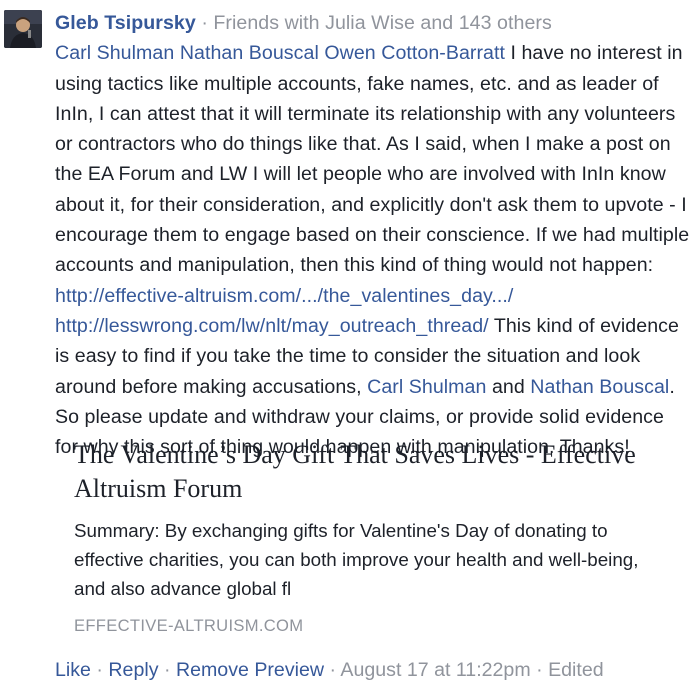 The width and height of the screenshot is (700, 697). I want to click on like-button: Like, so click(73, 670).